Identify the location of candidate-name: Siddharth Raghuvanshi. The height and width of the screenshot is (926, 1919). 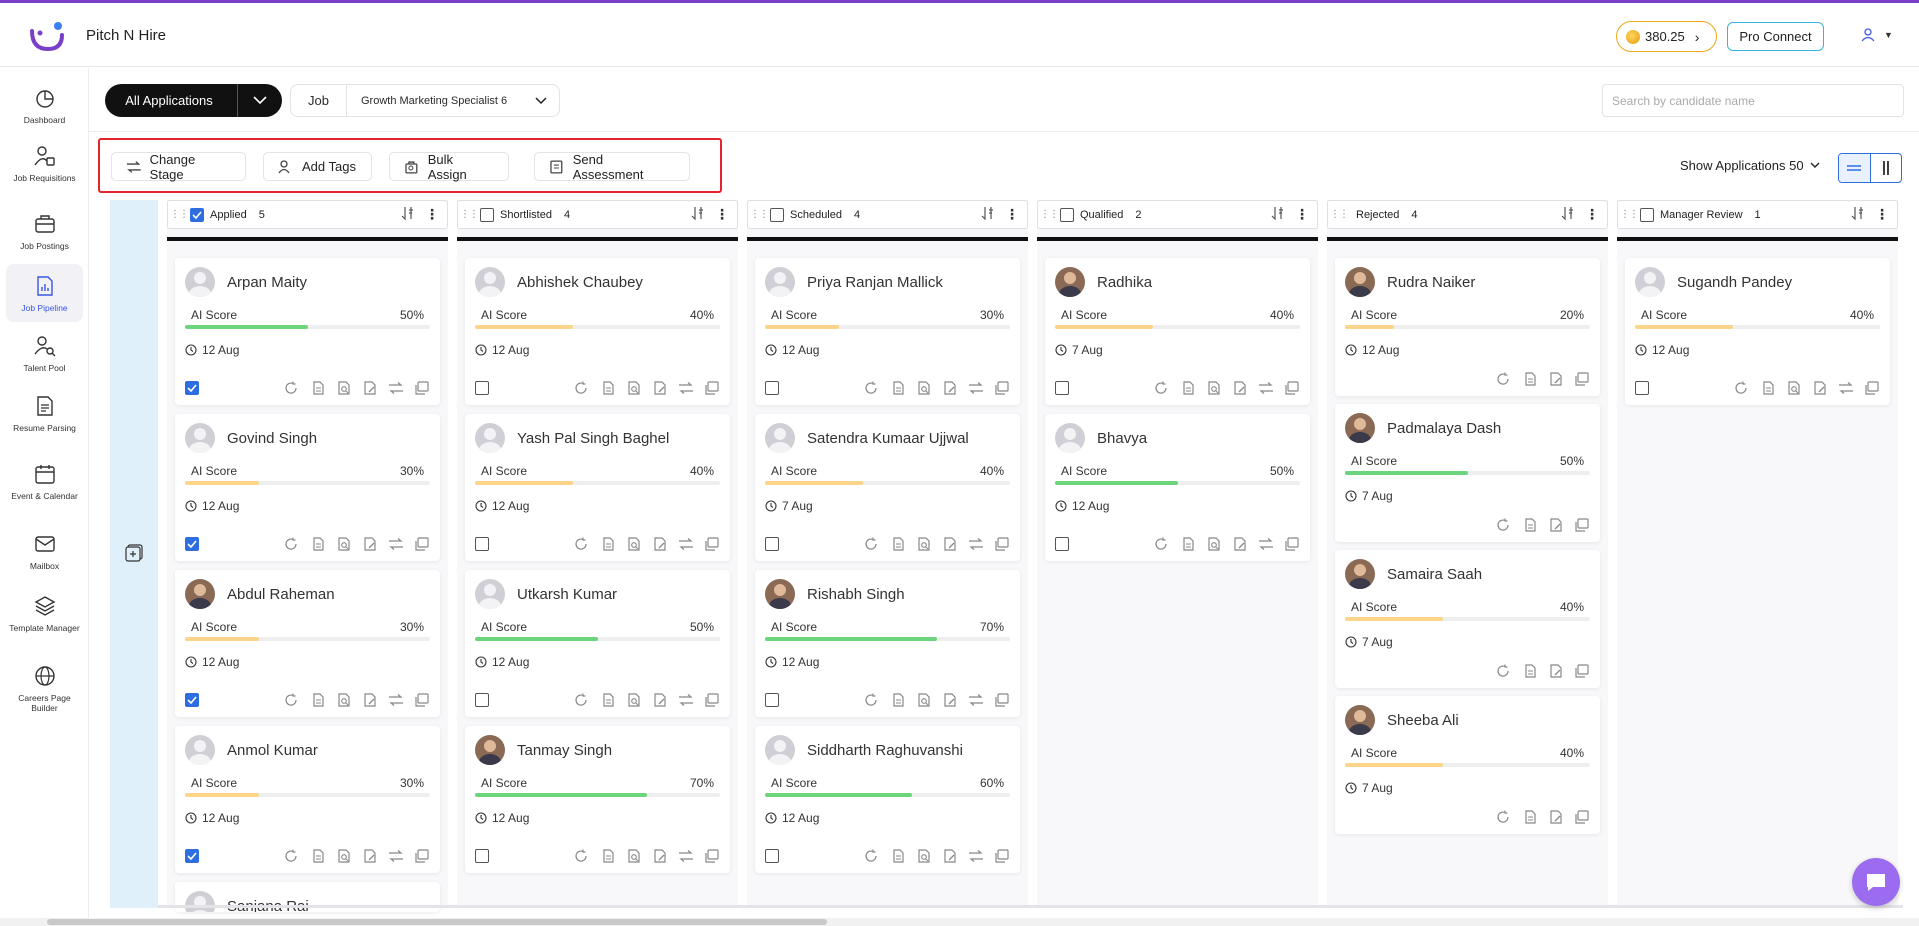
(885, 750).